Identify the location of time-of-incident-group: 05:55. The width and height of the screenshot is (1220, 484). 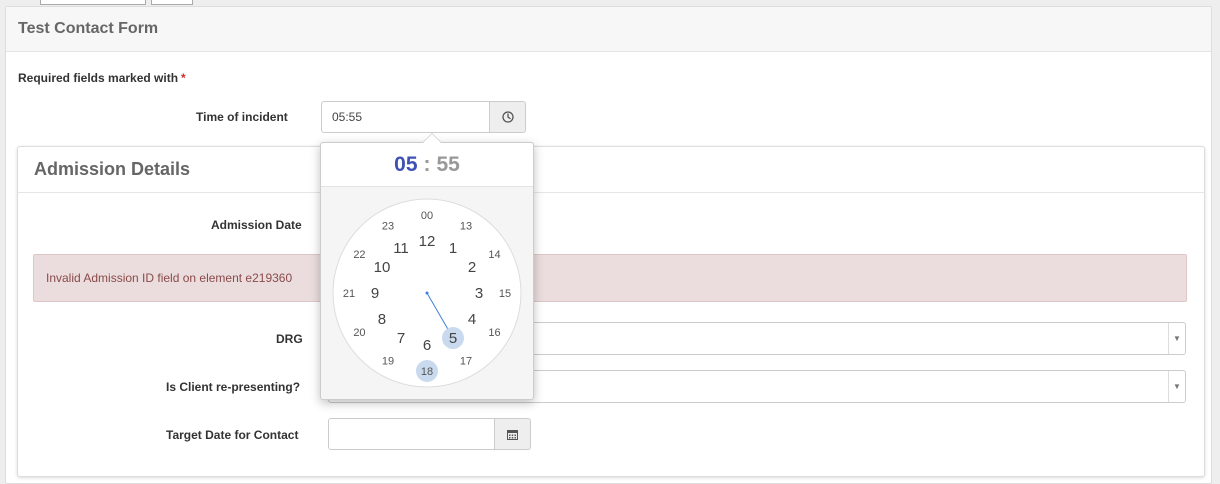
(423, 117).